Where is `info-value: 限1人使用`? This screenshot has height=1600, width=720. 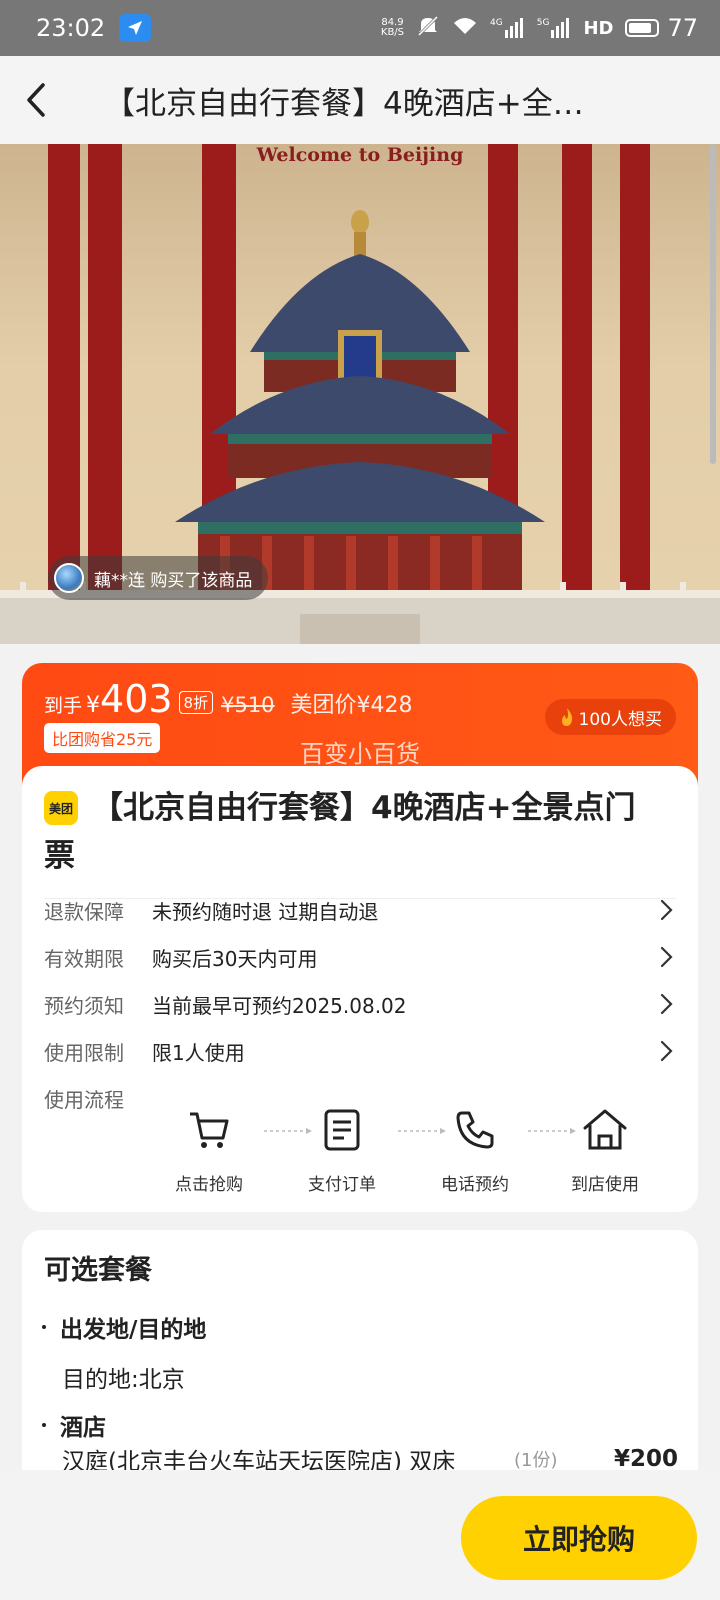 info-value: 限1人使用 is located at coordinates (198, 1052).